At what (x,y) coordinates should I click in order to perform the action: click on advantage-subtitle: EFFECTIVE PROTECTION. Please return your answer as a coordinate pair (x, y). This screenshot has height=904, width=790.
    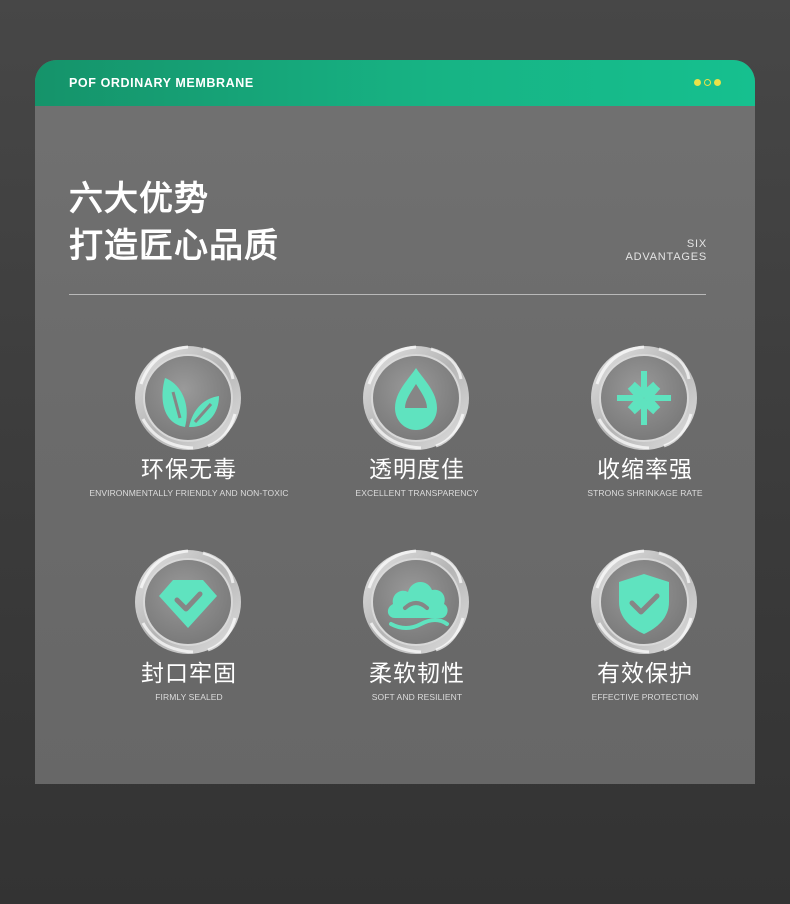
    Looking at the image, I should click on (645, 697).